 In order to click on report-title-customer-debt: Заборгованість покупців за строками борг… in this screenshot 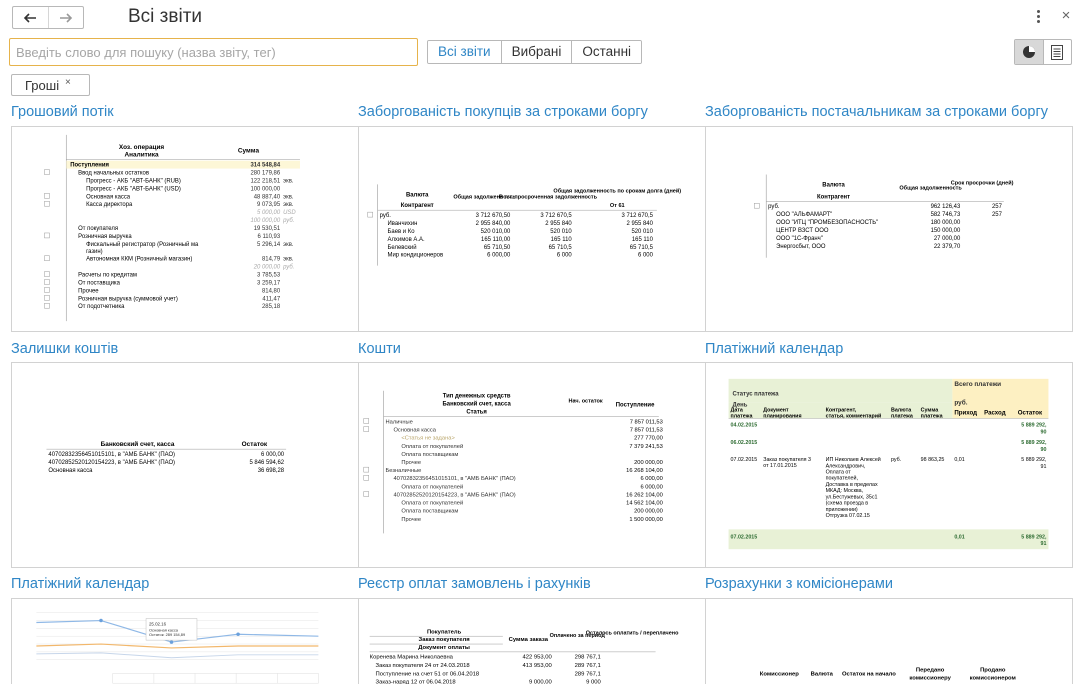, I will do `click(503, 112)`.